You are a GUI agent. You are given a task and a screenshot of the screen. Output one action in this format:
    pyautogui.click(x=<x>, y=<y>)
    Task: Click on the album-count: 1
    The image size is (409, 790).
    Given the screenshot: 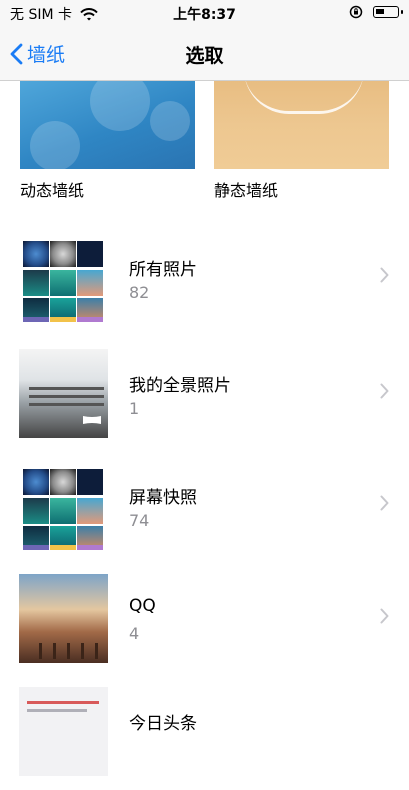 What is the action you would take?
    pyautogui.click(x=134, y=408)
    